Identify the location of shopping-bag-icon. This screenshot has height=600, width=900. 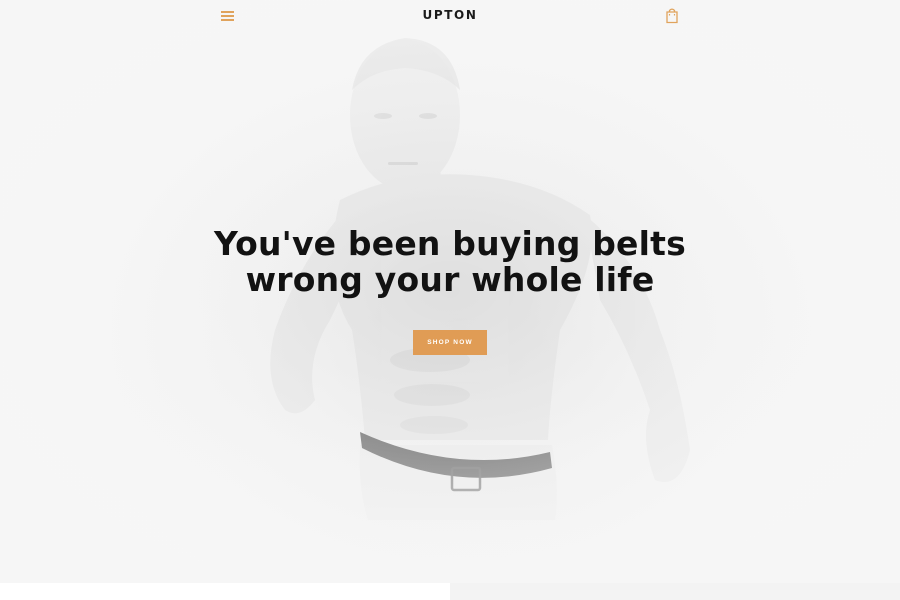
(672, 16).